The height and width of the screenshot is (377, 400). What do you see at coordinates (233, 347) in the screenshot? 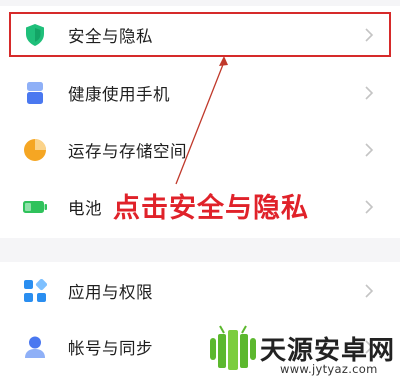
I see `android-logo-icon` at bounding box center [233, 347].